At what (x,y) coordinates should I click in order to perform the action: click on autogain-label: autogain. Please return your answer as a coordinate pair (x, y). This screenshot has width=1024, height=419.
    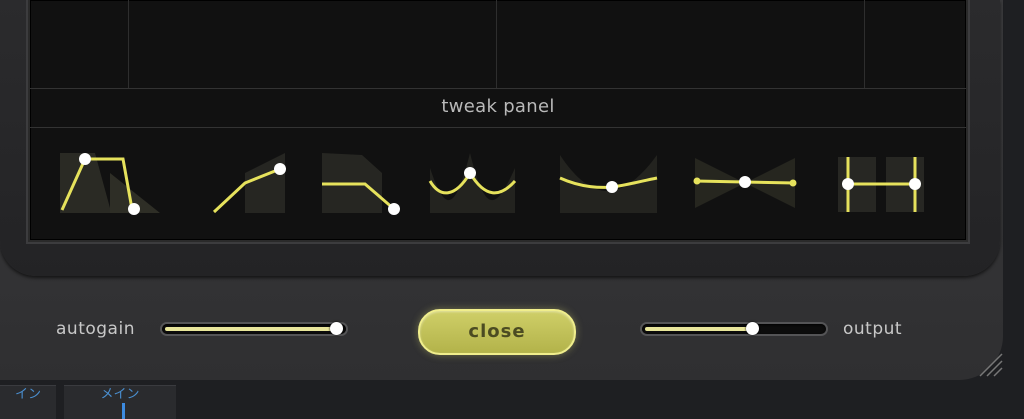
    Looking at the image, I should click on (95, 329).